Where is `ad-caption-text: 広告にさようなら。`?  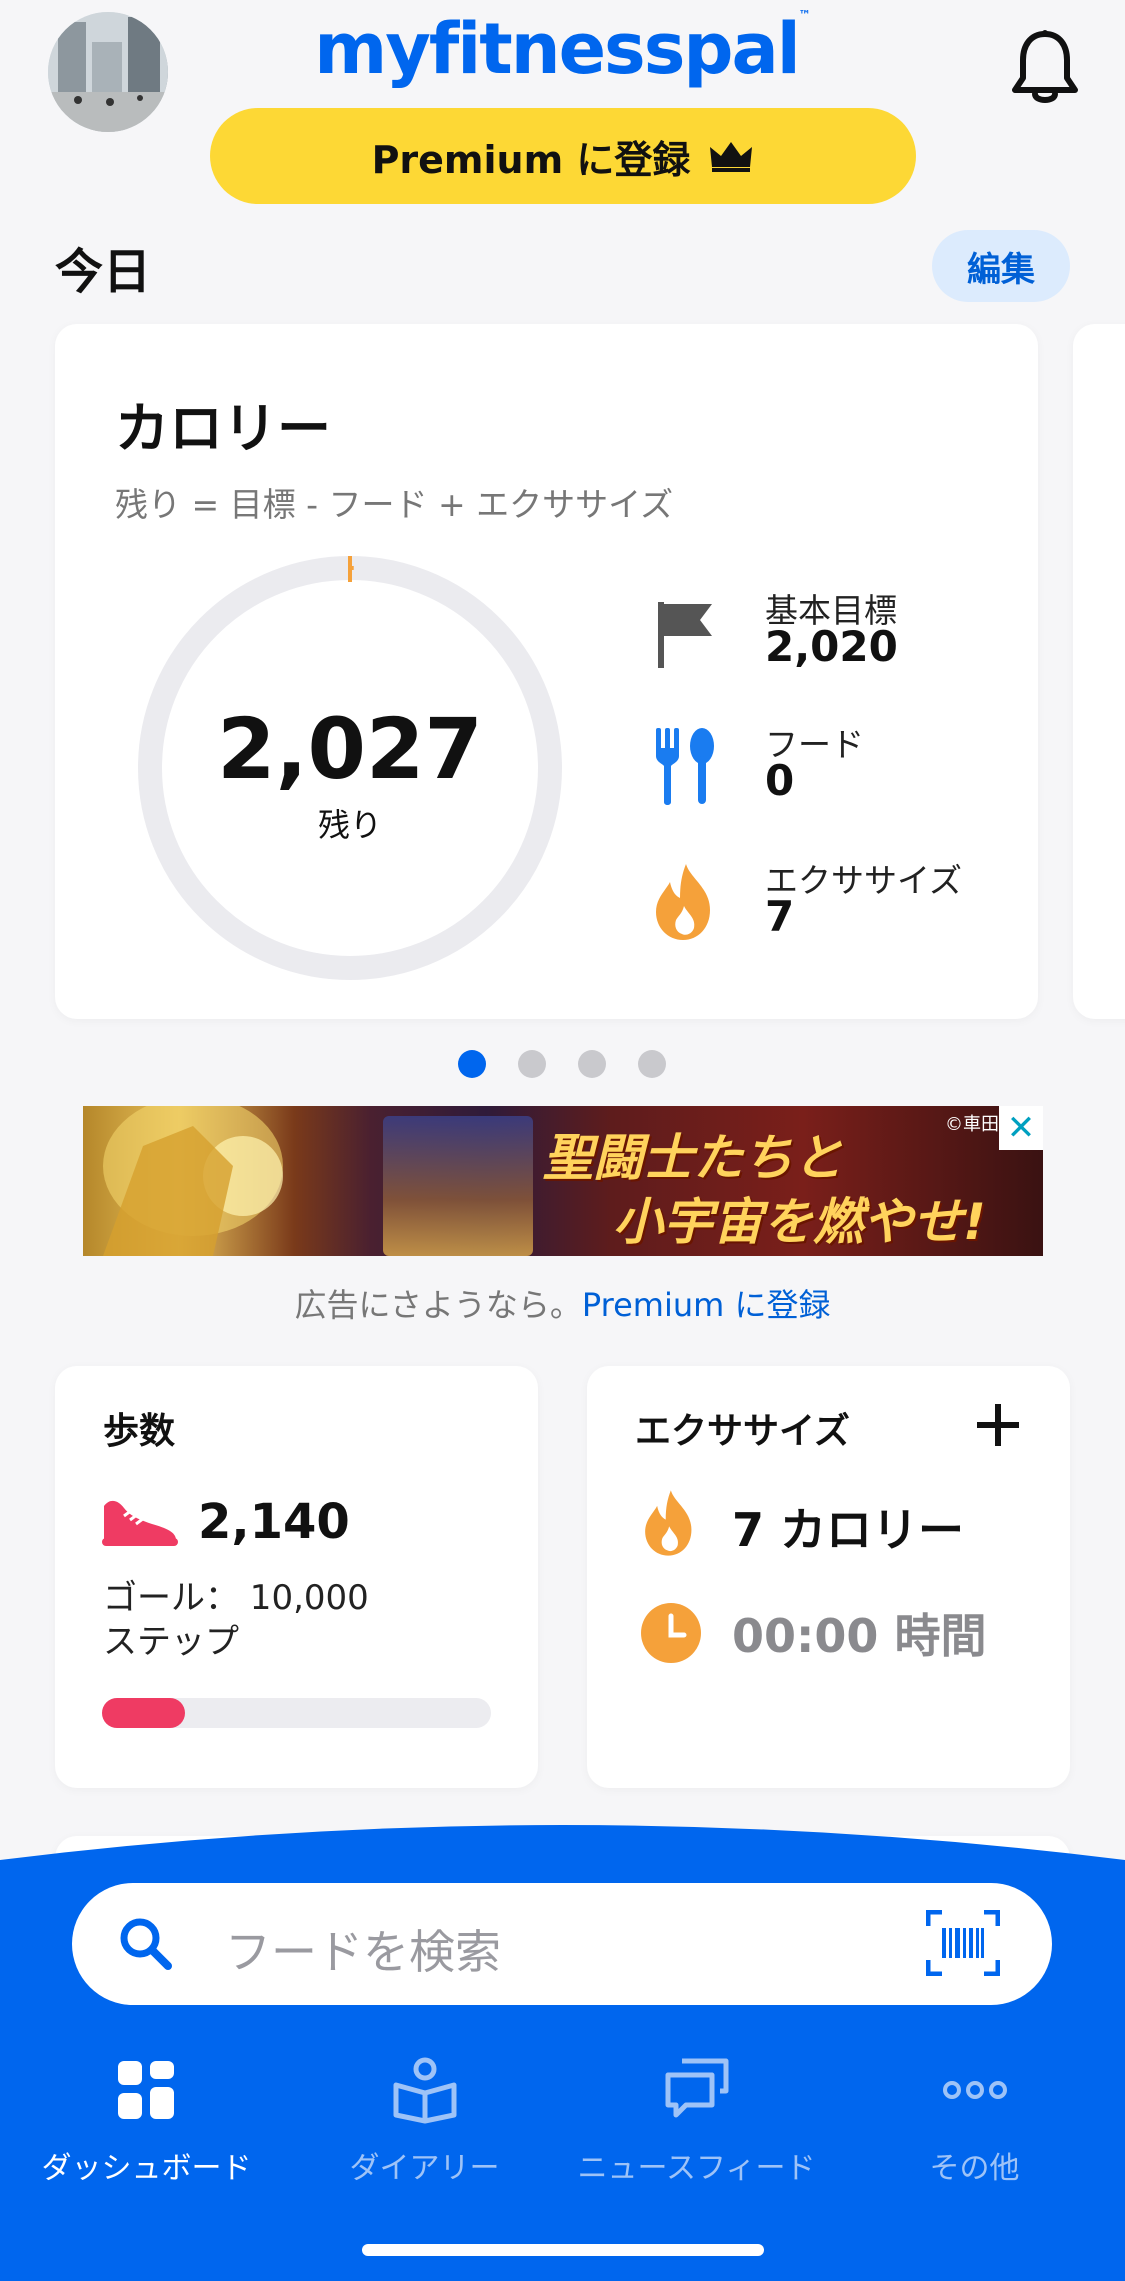 ad-caption-text: 広告にさようなら。 is located at coordinates (438, 1305).